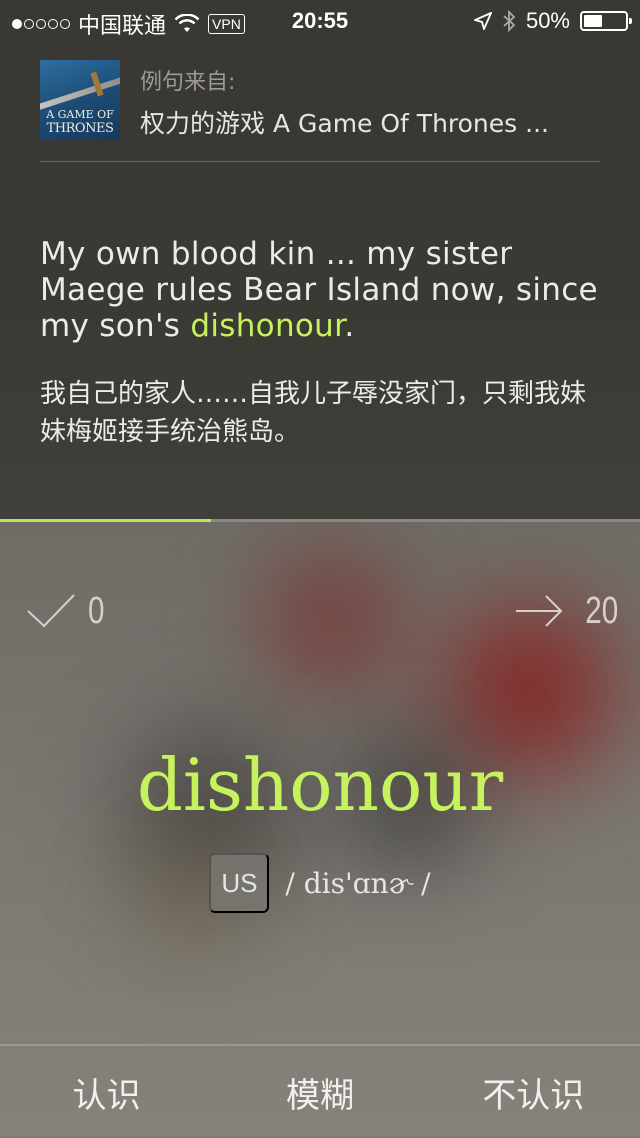 The height and width of the screenshot is (1138, 640). What do you see at coordinates (96, 610) in the screenshot?
I see `known-count: 0` at bounding box center [96, 610].